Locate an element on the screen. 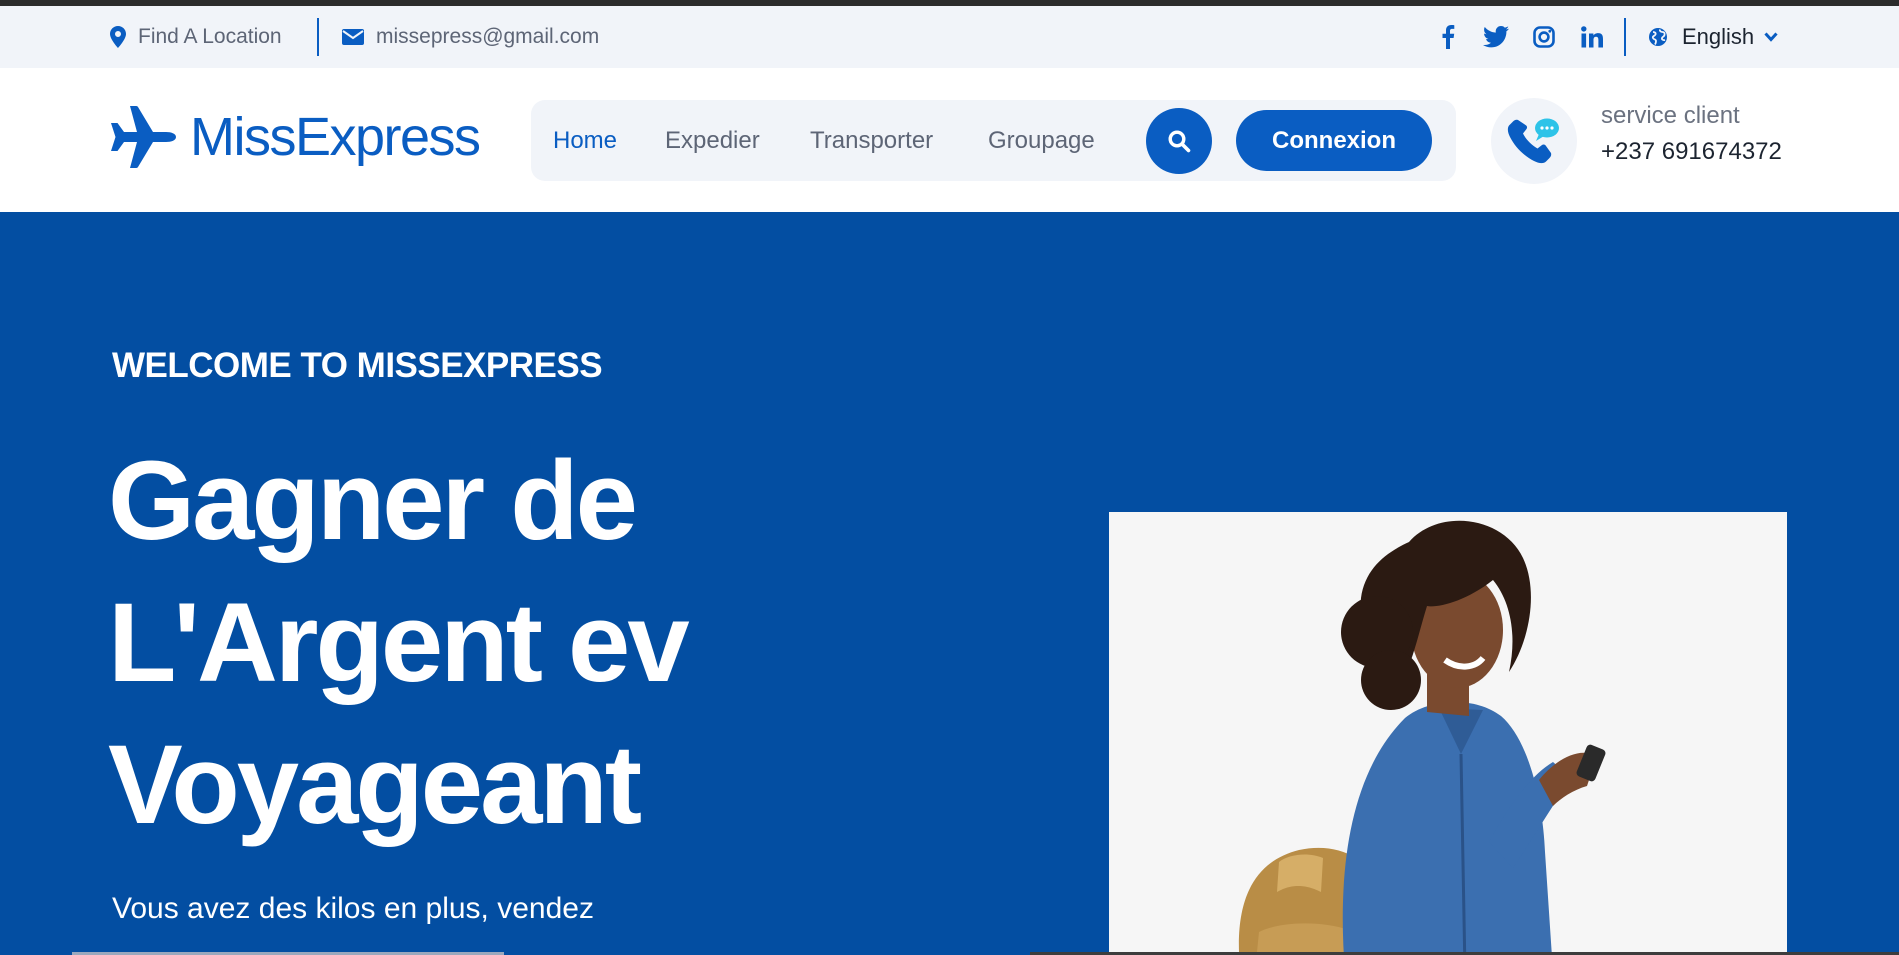 This screenshot has height=955, width=1899. globe-icon is located at coordinates (1658, 37).